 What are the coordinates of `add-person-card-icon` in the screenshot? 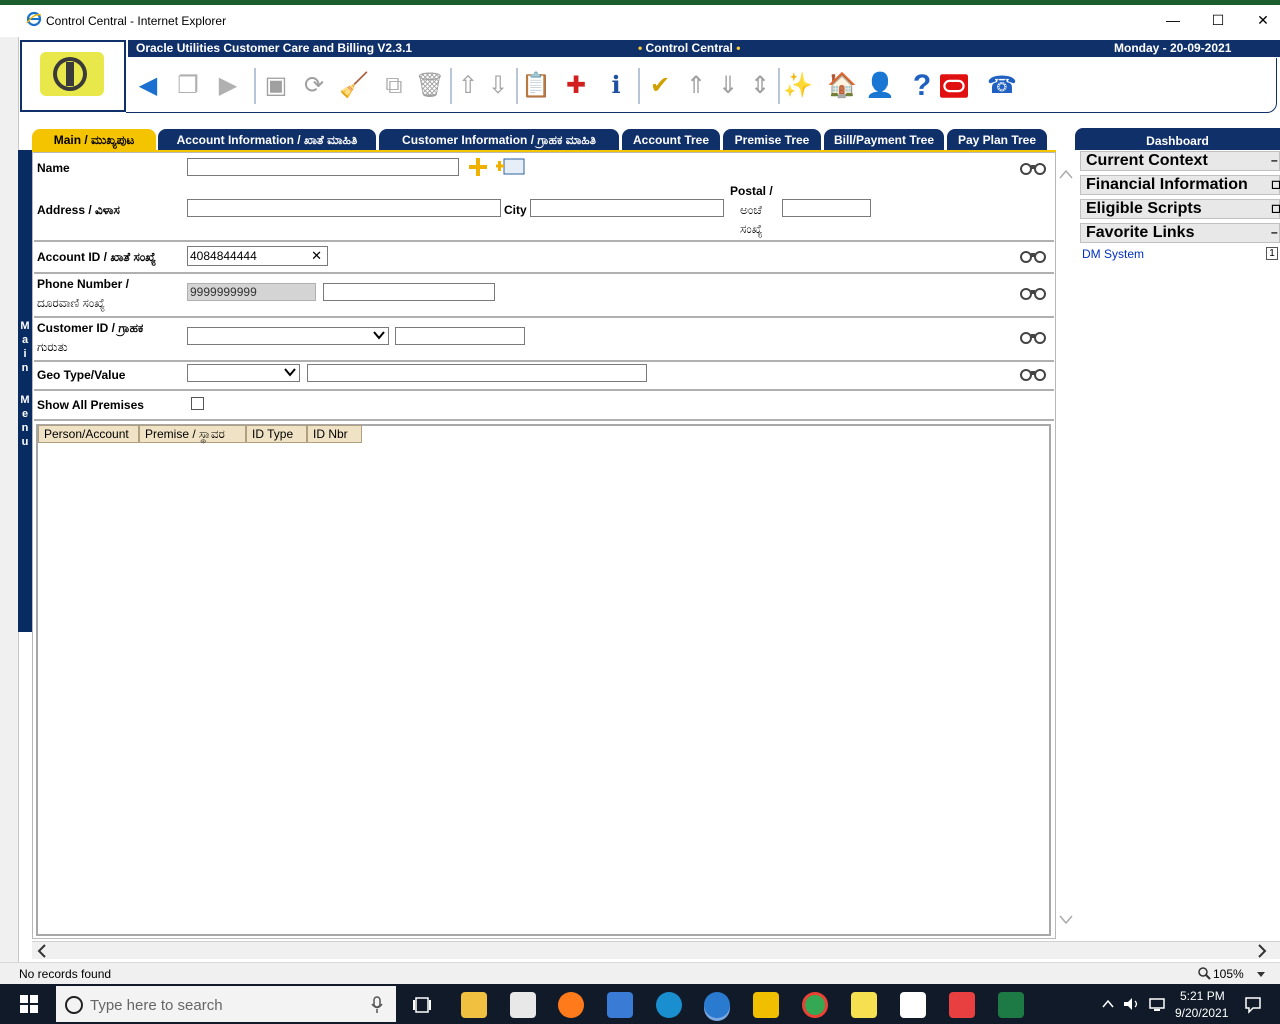 It's located at (511, 166).